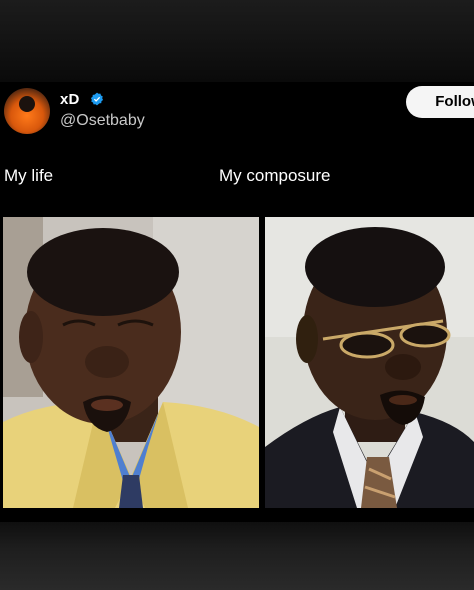  What do you see at coordinates (237, 556) in the screenshot?
I see `blurred-bottom-backdrop` at bounding box center [237, 556].